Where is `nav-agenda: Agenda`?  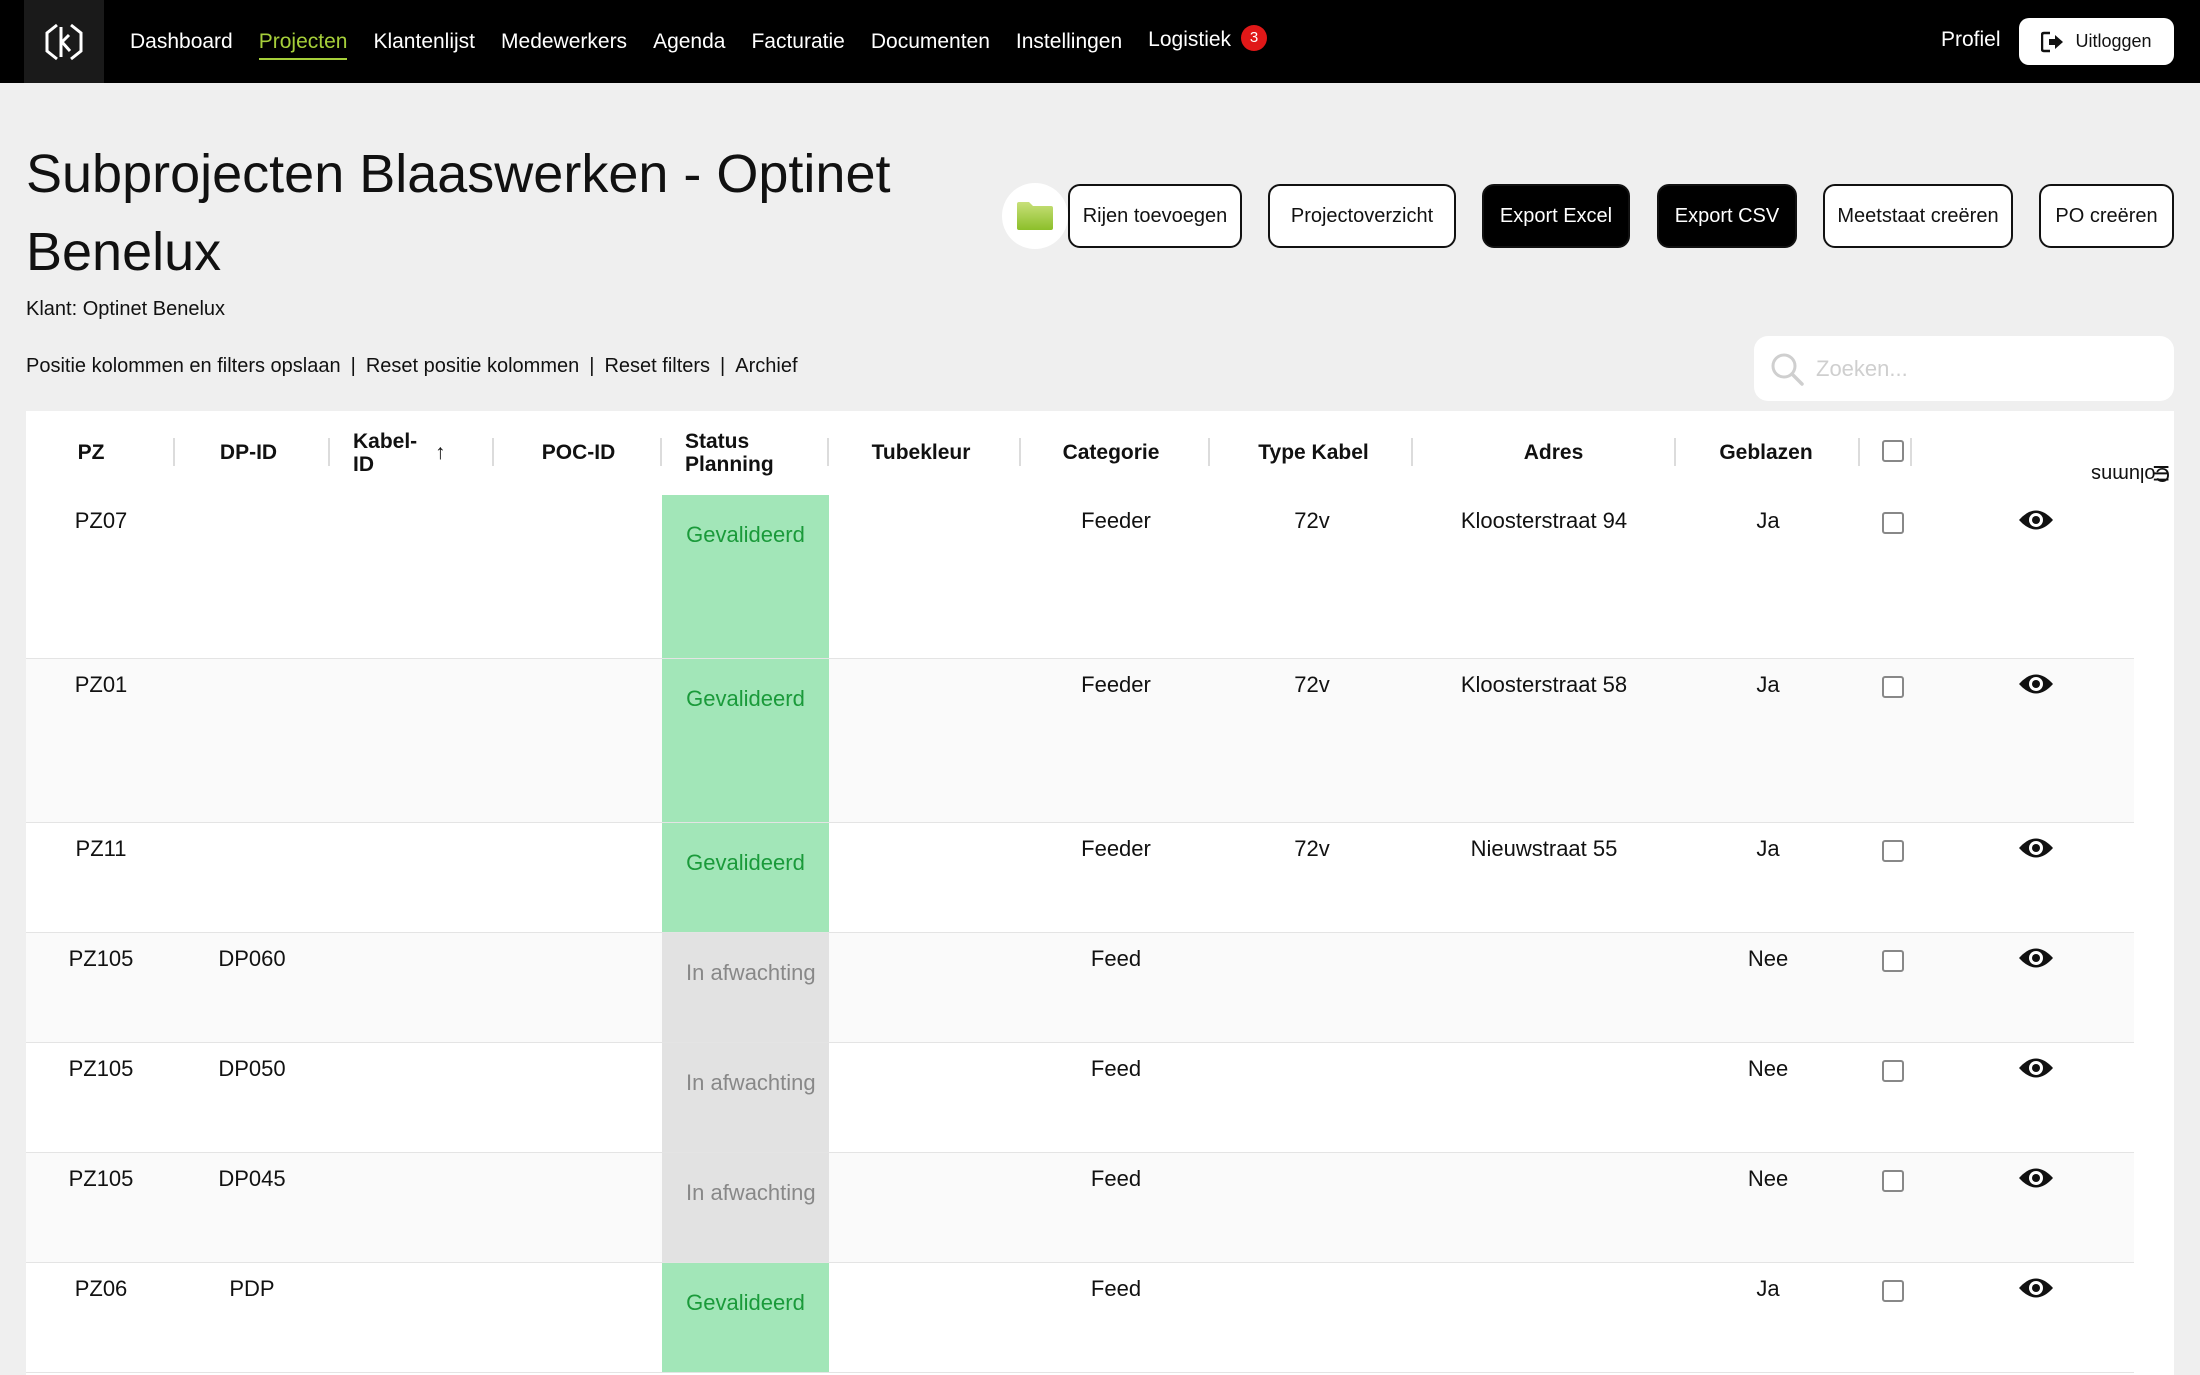
nav-agenda: Agenda is located at coordinates (689, 42).